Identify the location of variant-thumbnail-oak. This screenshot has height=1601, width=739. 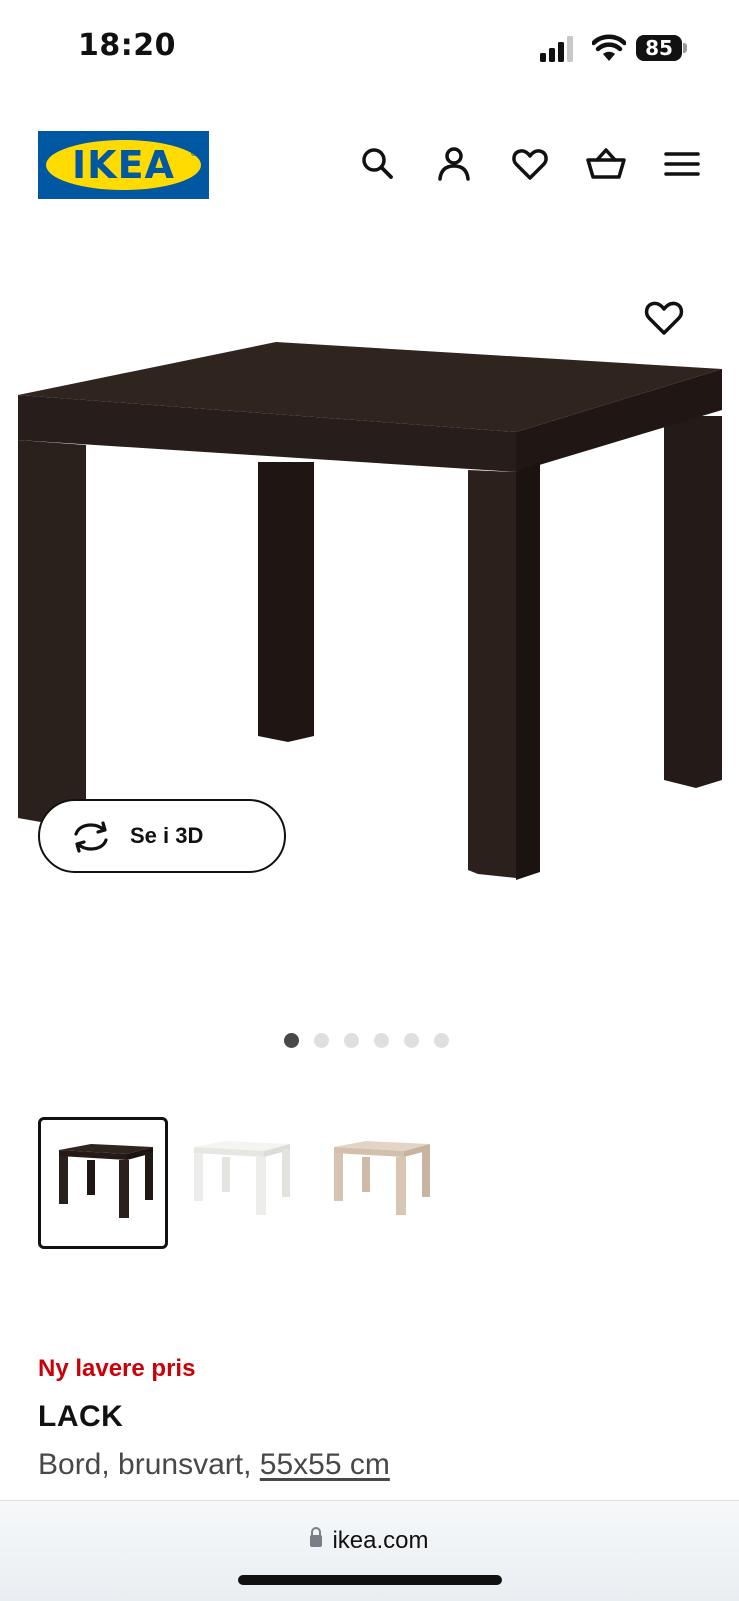
(382, 1178).